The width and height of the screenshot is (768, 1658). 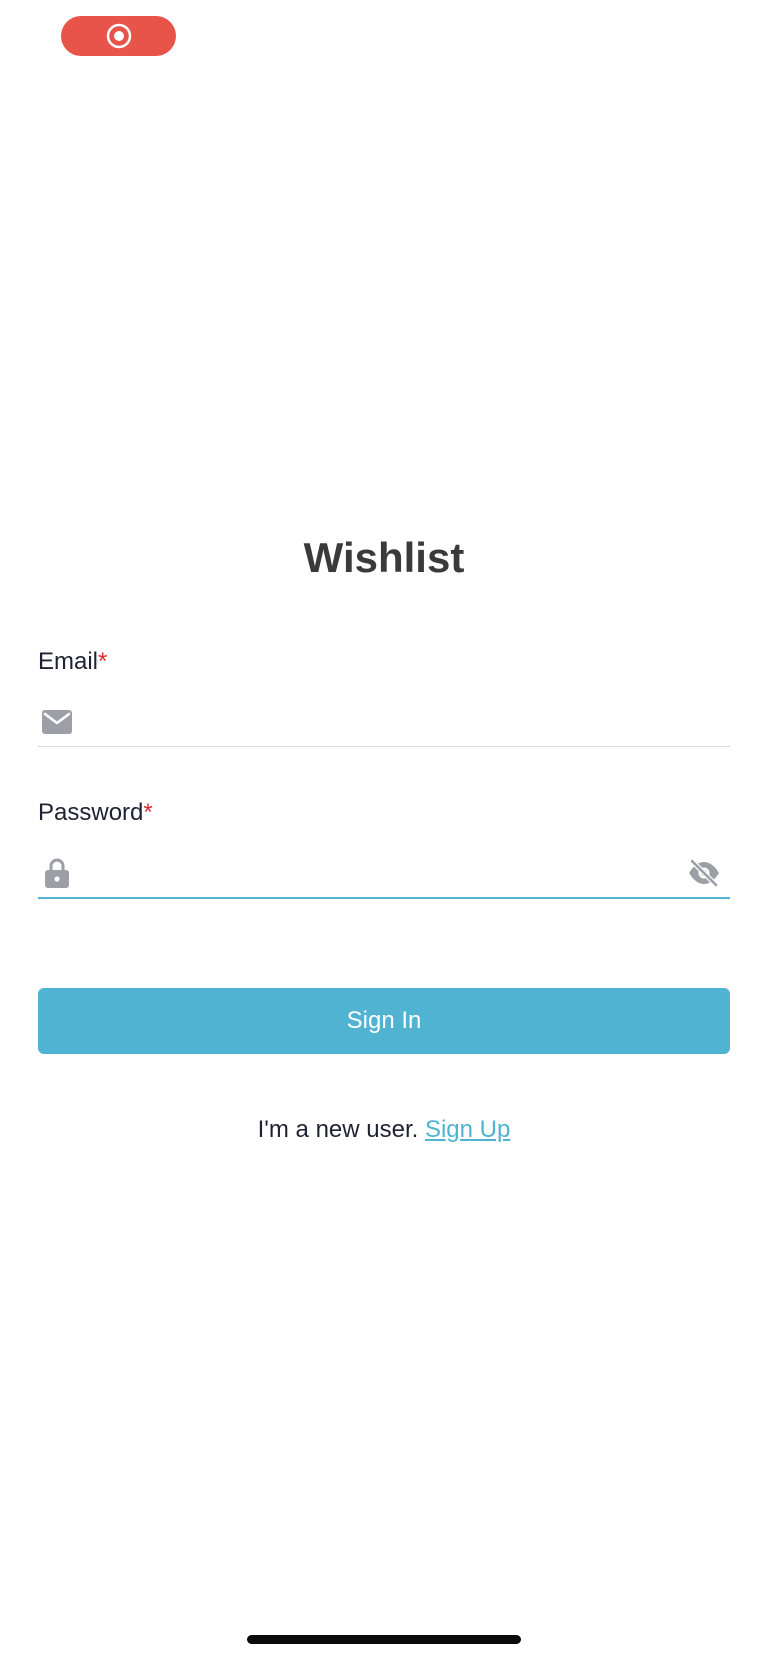 What do you see at coordinates (91, 812) in the screenshot?
I see `password-label-text: Password` at bounding box center [91, 812].